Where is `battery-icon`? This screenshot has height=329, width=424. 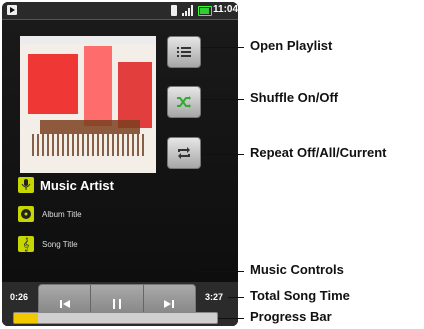 battery-icon is located at coordinates (205, 11).